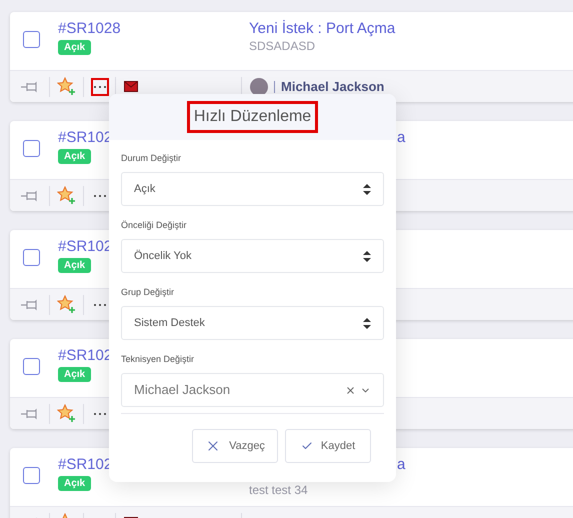 Image resolution: width=573 pixels, height=518 pixels. I want to click on ticket-subtitle: SDSADASD, so click(282, 46).